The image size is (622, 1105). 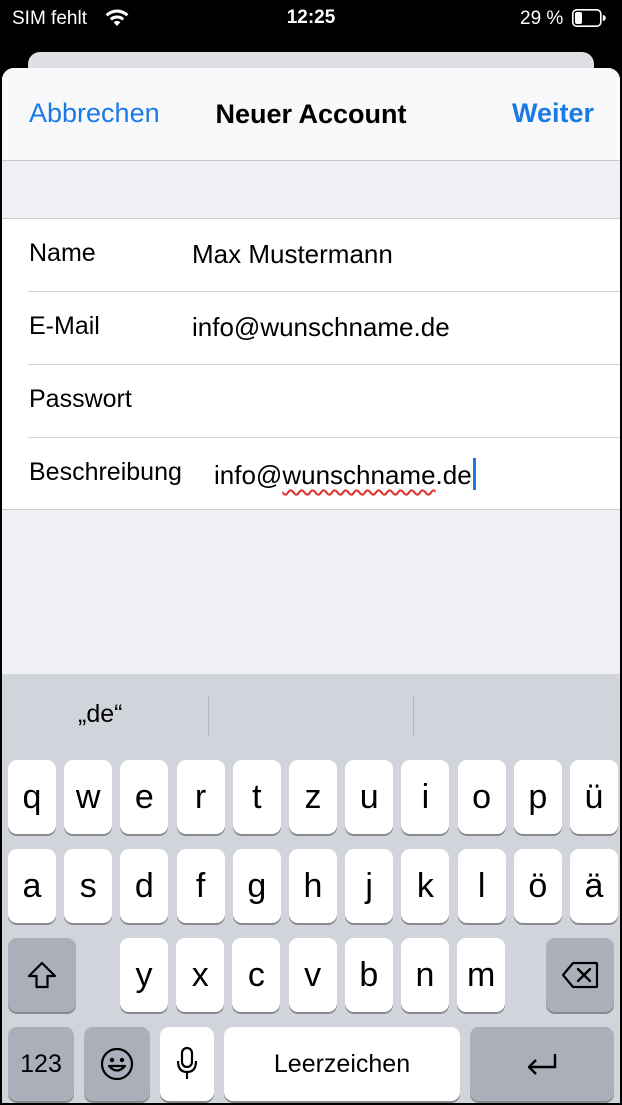 I want to click on dictation-key, so click(x=187, y=1064).